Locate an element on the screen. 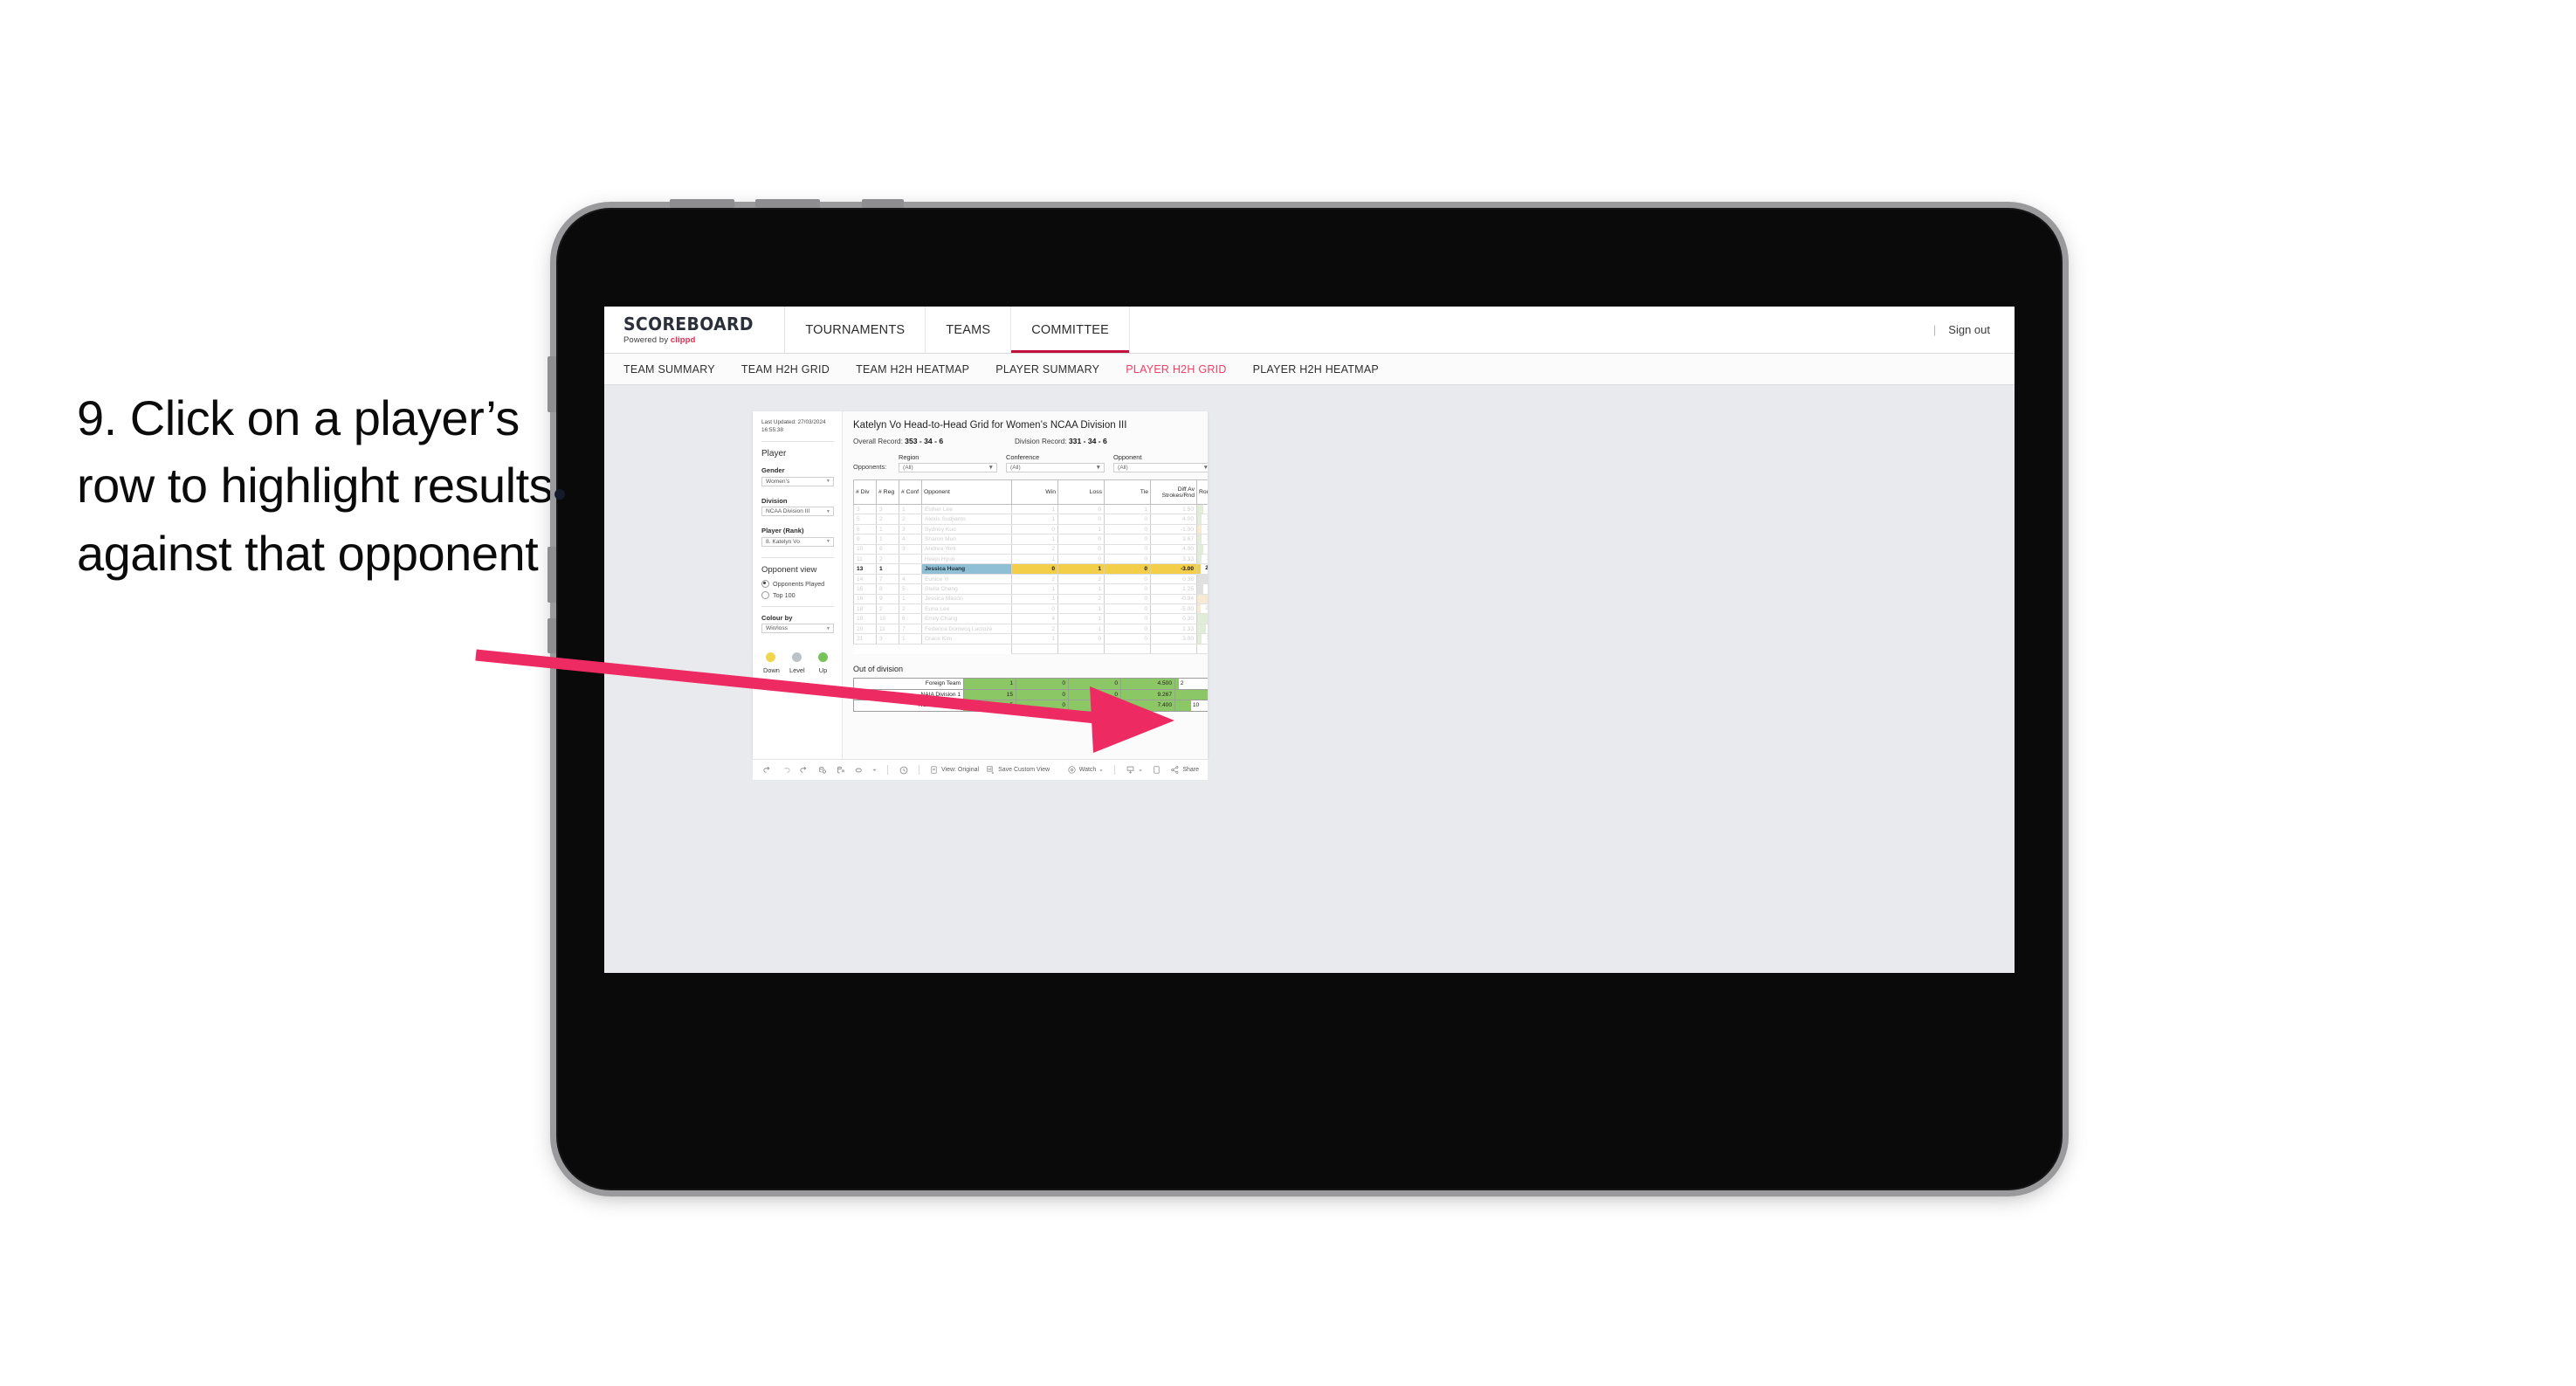 Image resolution: width=2576 pixels, height=1386 pixels. subtab-player-h2h-heatmap: PLAYER H2H HEATMAP is located at coordinates (1316, 369).